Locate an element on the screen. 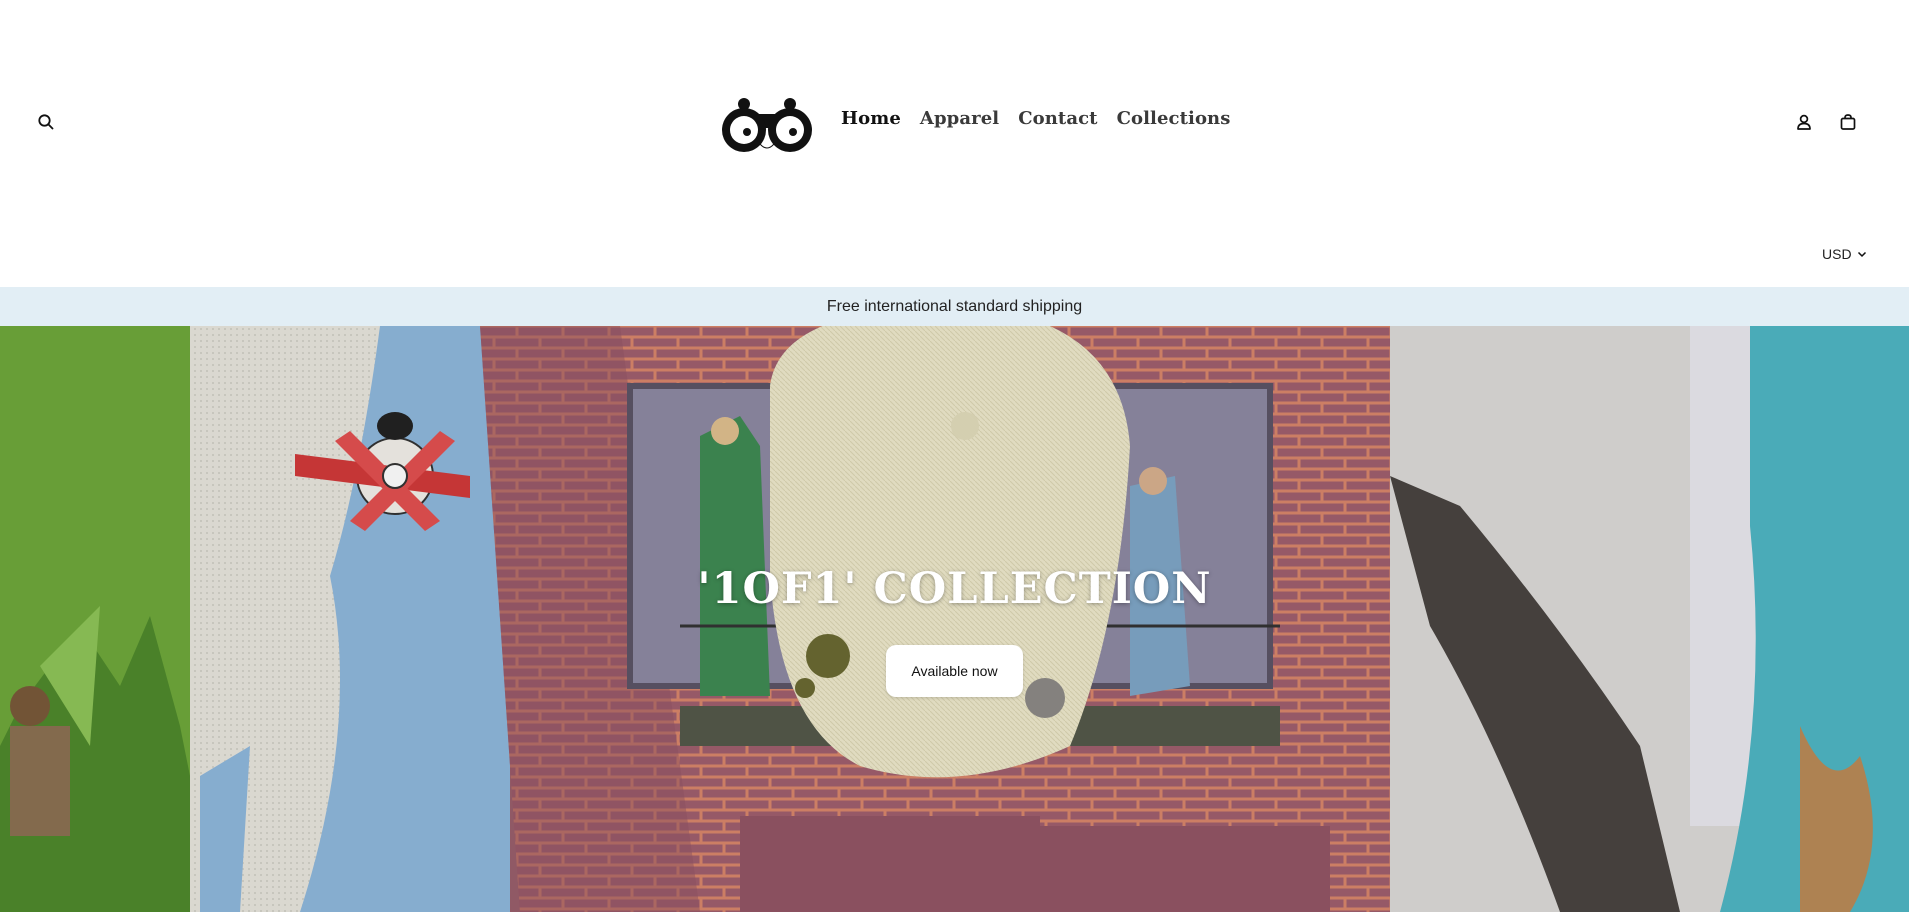 The width and height of the screenshot is (1909, 912). cart-icon is located at coordinates (1848, 122).